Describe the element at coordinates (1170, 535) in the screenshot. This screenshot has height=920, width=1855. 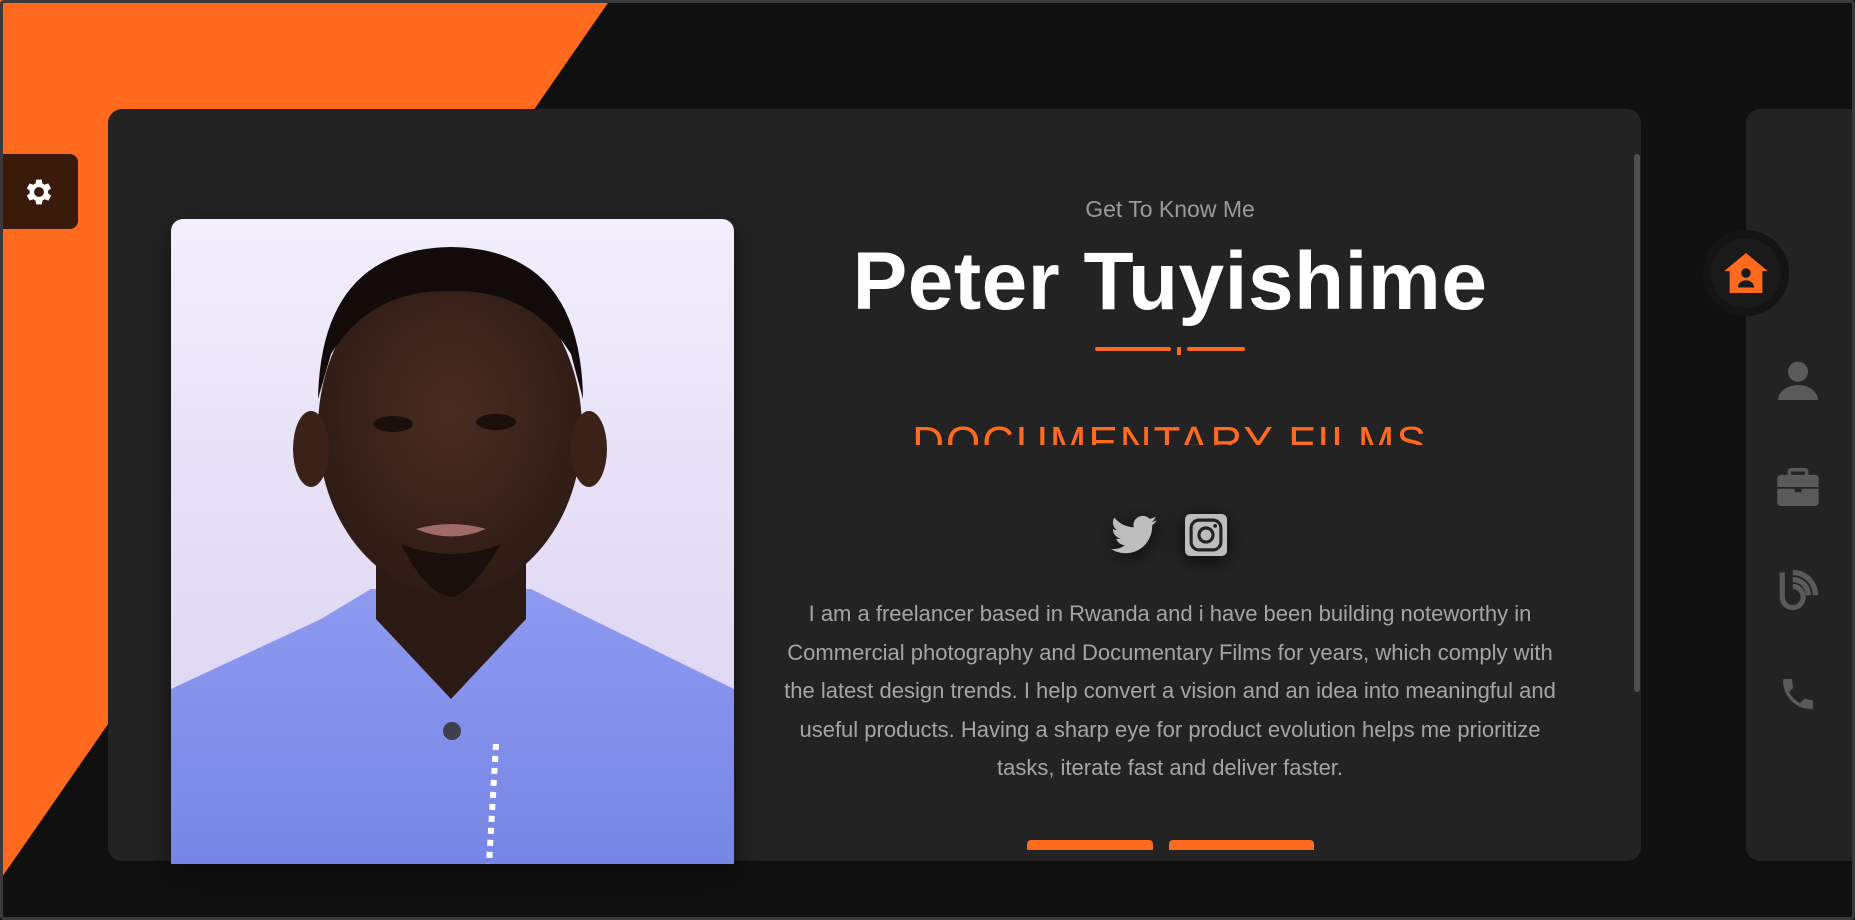
I see `social-links` at that location.